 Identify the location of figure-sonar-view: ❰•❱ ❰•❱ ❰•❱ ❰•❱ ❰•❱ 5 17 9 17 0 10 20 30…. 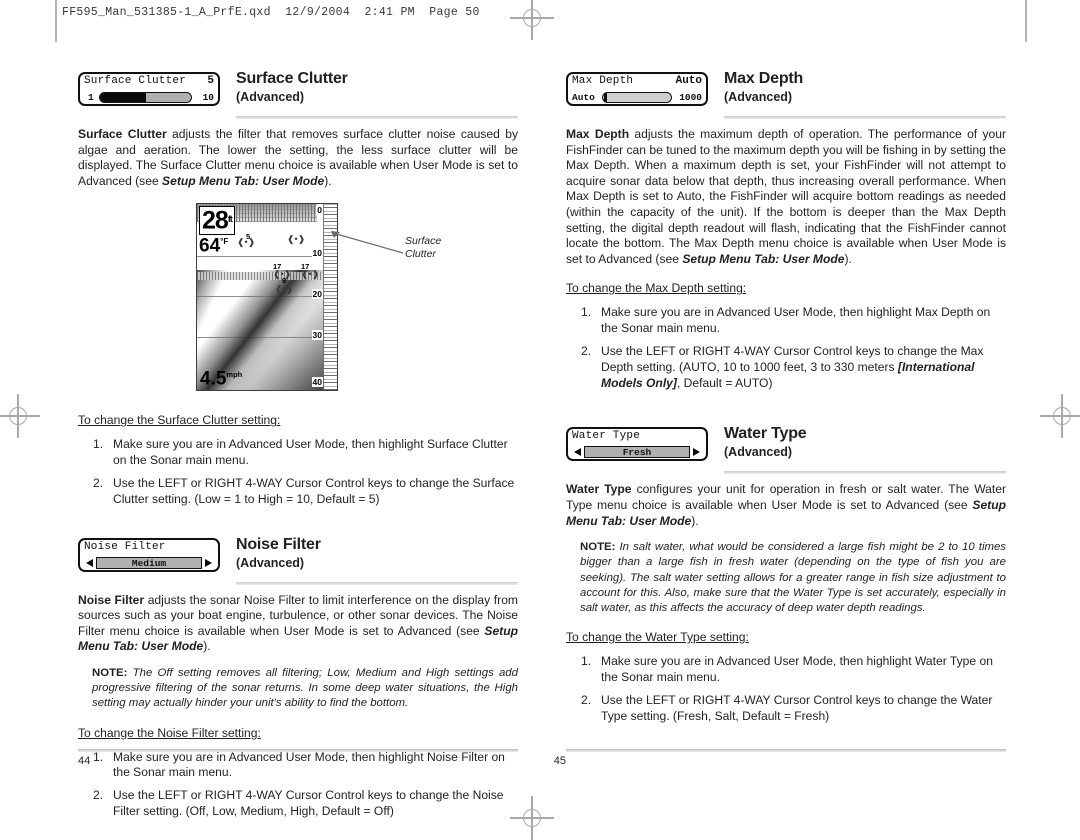
(298, 301).